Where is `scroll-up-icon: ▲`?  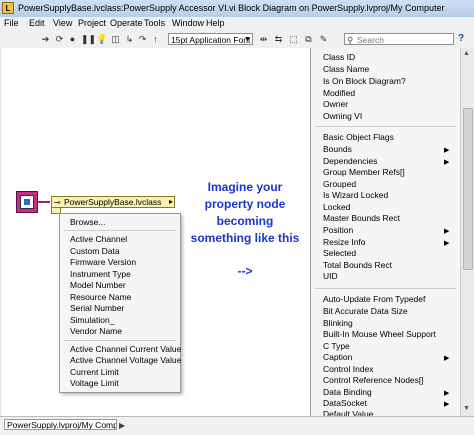 scroll-up-icon: ▲ is located at coordinates (466, 53).